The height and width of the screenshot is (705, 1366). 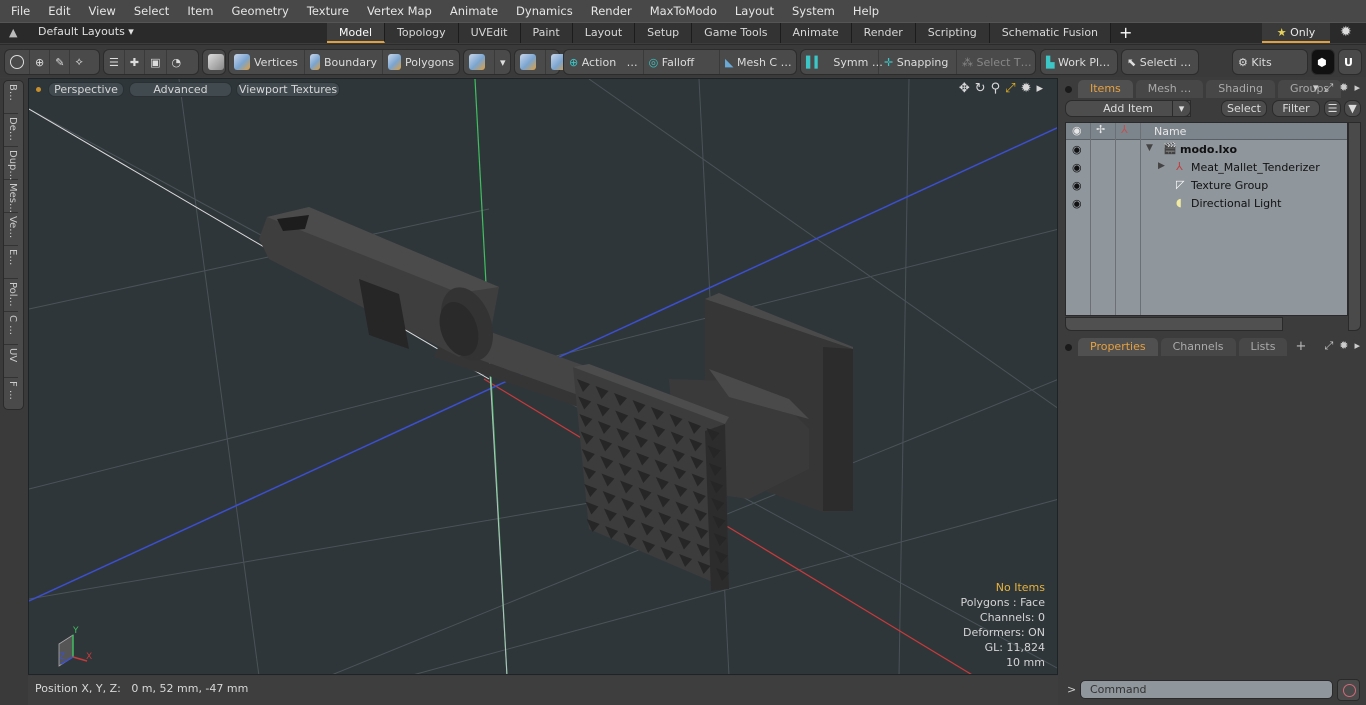 I want to click on only-toggle: ★ Only, so click(x=1296, y=33).